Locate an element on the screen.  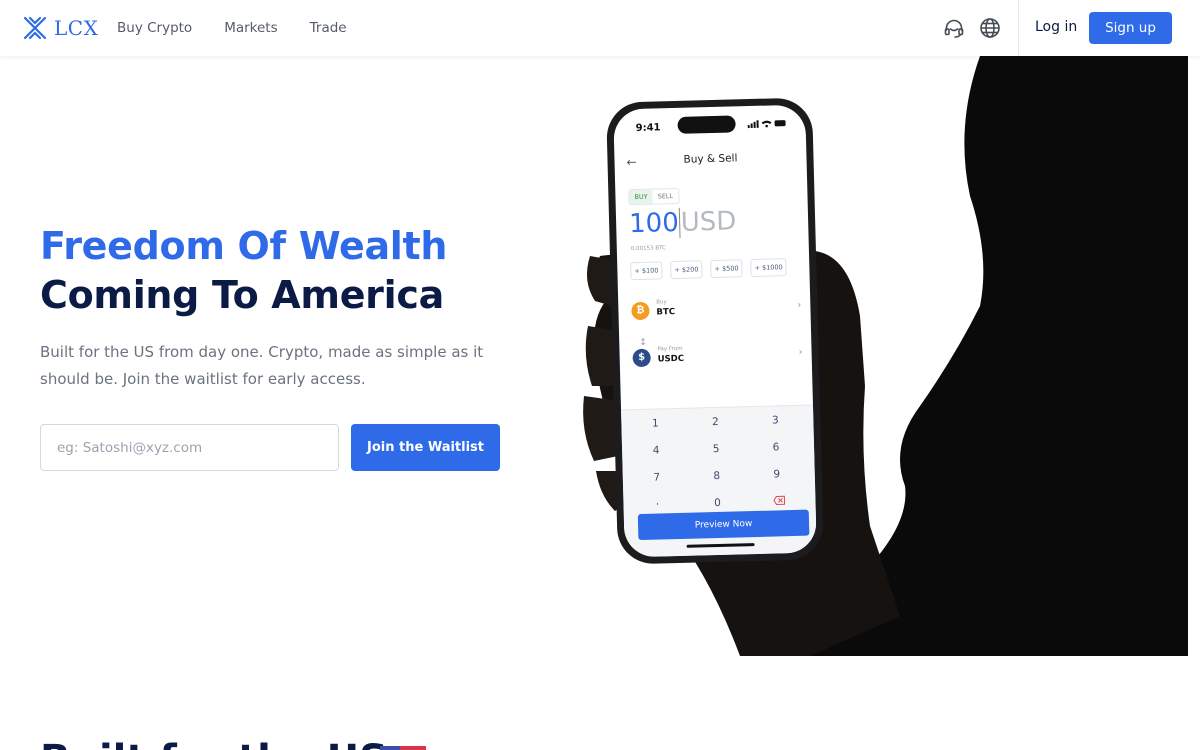
buy-asset-row: ₿ Buy BTC › is located at coordinates (716, 309).